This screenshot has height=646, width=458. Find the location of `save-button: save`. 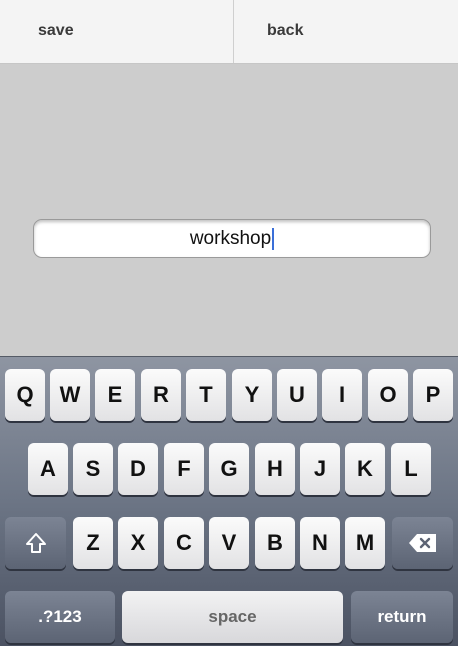

save-button: save is located at coordinates (116, 31).